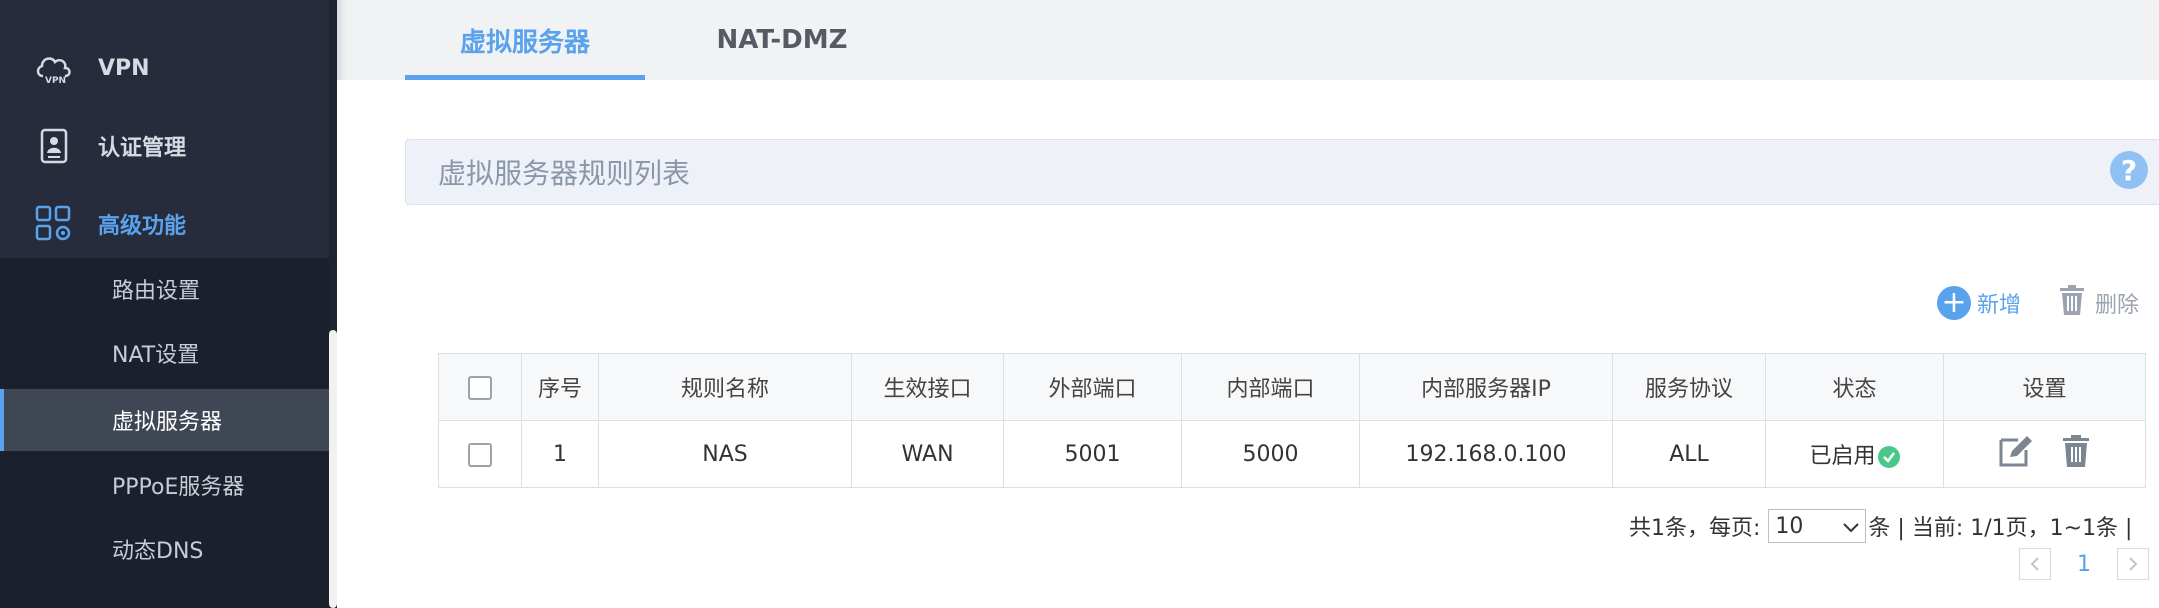 The image size is (2159, 608). What do you see at coordinates (1486, 387) in the screenshot?
I see `header-cell: 内部服务器IP` at bounding box center [1486, 387].